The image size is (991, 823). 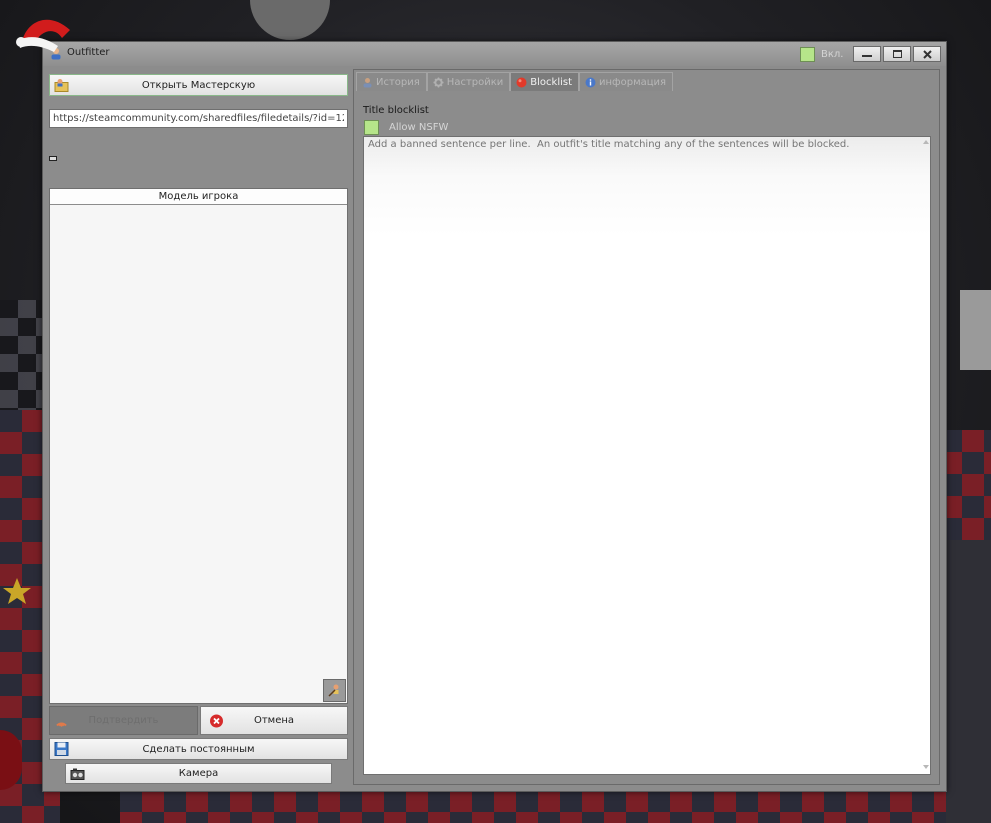 What do you see at coordinates (77, 774) in the screenshot?
I see `camera-icon` at bounding box center [77, 774].